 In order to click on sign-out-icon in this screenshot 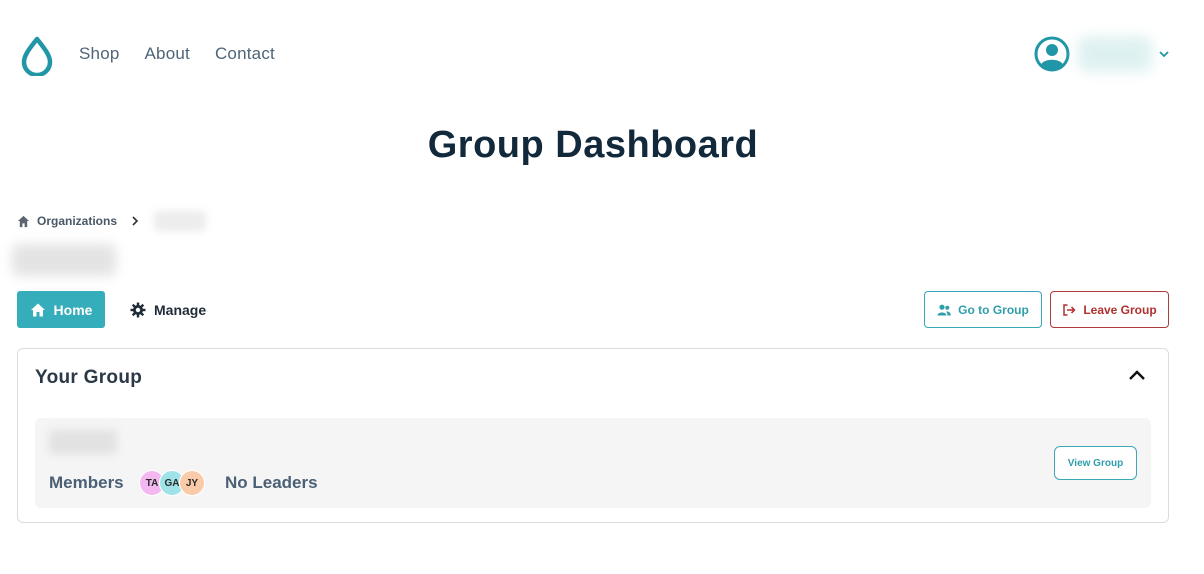, I will do `click(1069, 309)`.